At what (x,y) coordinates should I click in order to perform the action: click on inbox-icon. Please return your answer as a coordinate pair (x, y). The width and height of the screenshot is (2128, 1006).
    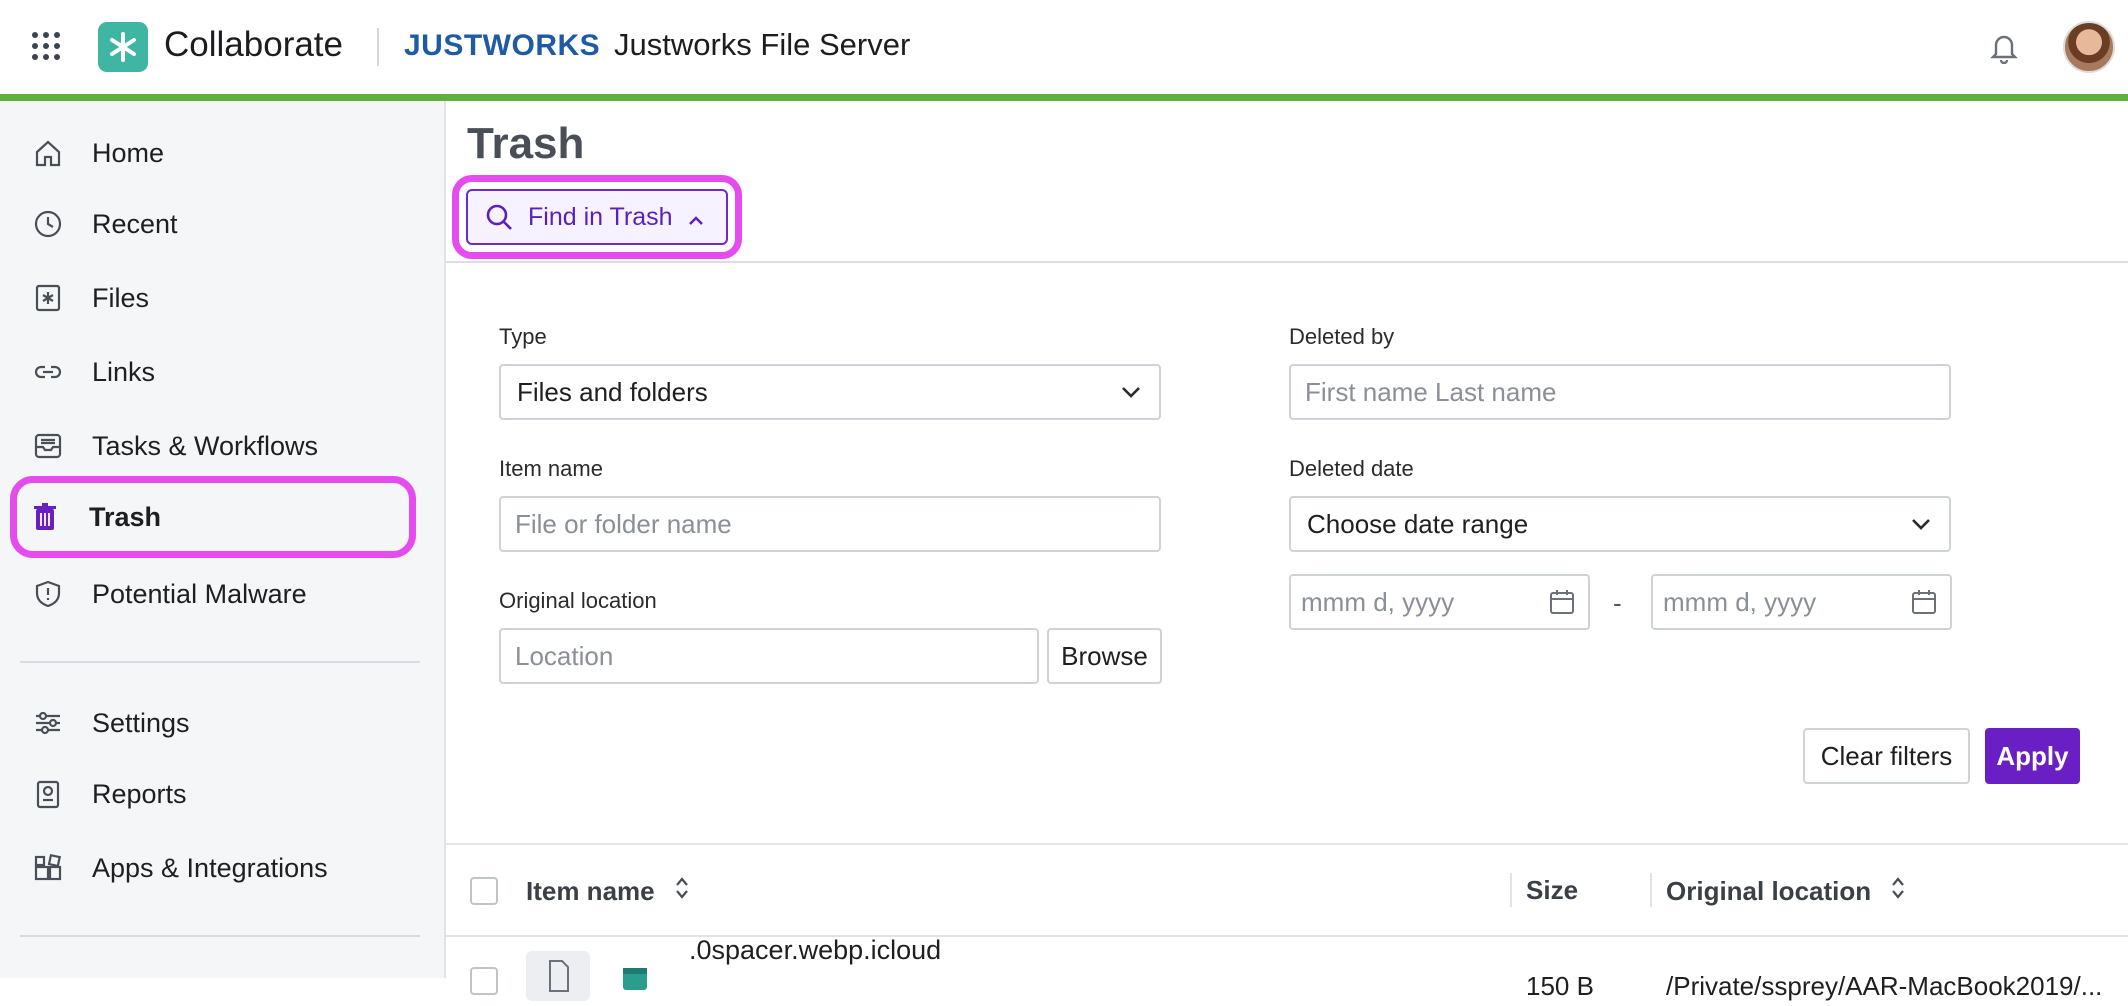
    Looking at the image, I should click on (48, 446).